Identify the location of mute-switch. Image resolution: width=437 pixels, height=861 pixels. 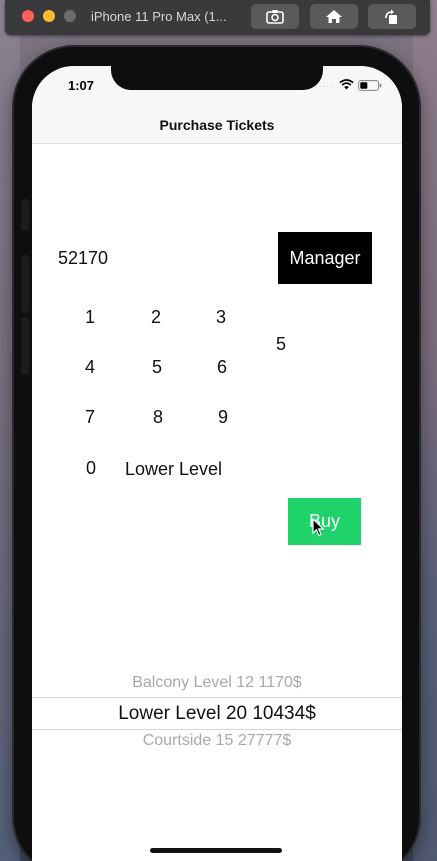
(25, 215).